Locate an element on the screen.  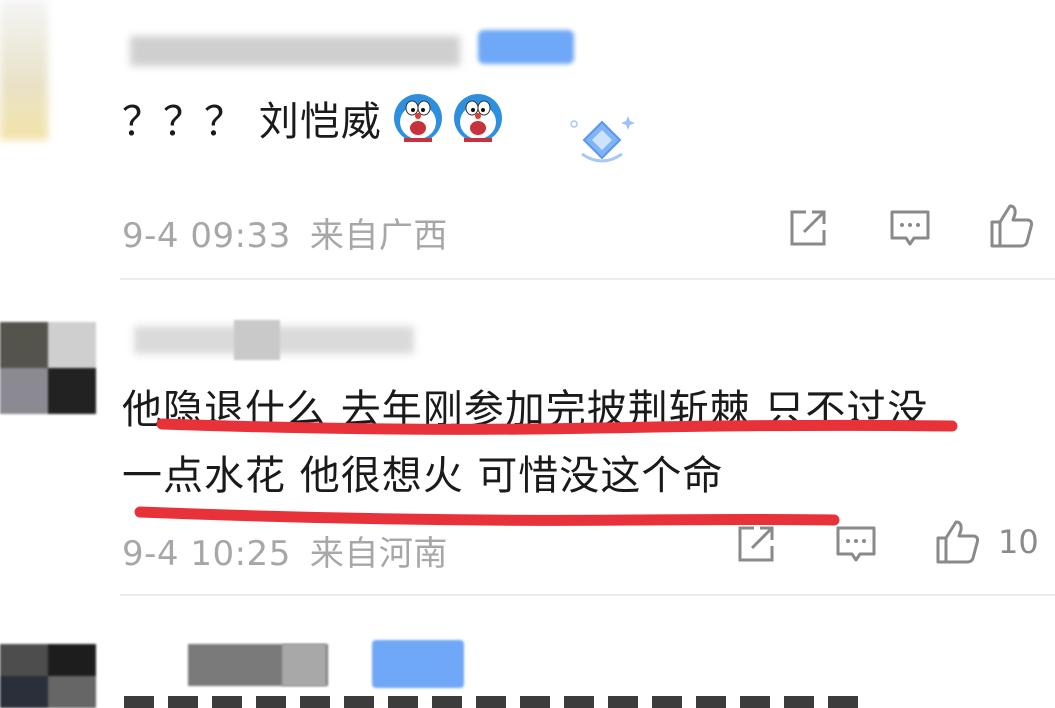
location: 来自广西 is located at coordinates (378, 236).